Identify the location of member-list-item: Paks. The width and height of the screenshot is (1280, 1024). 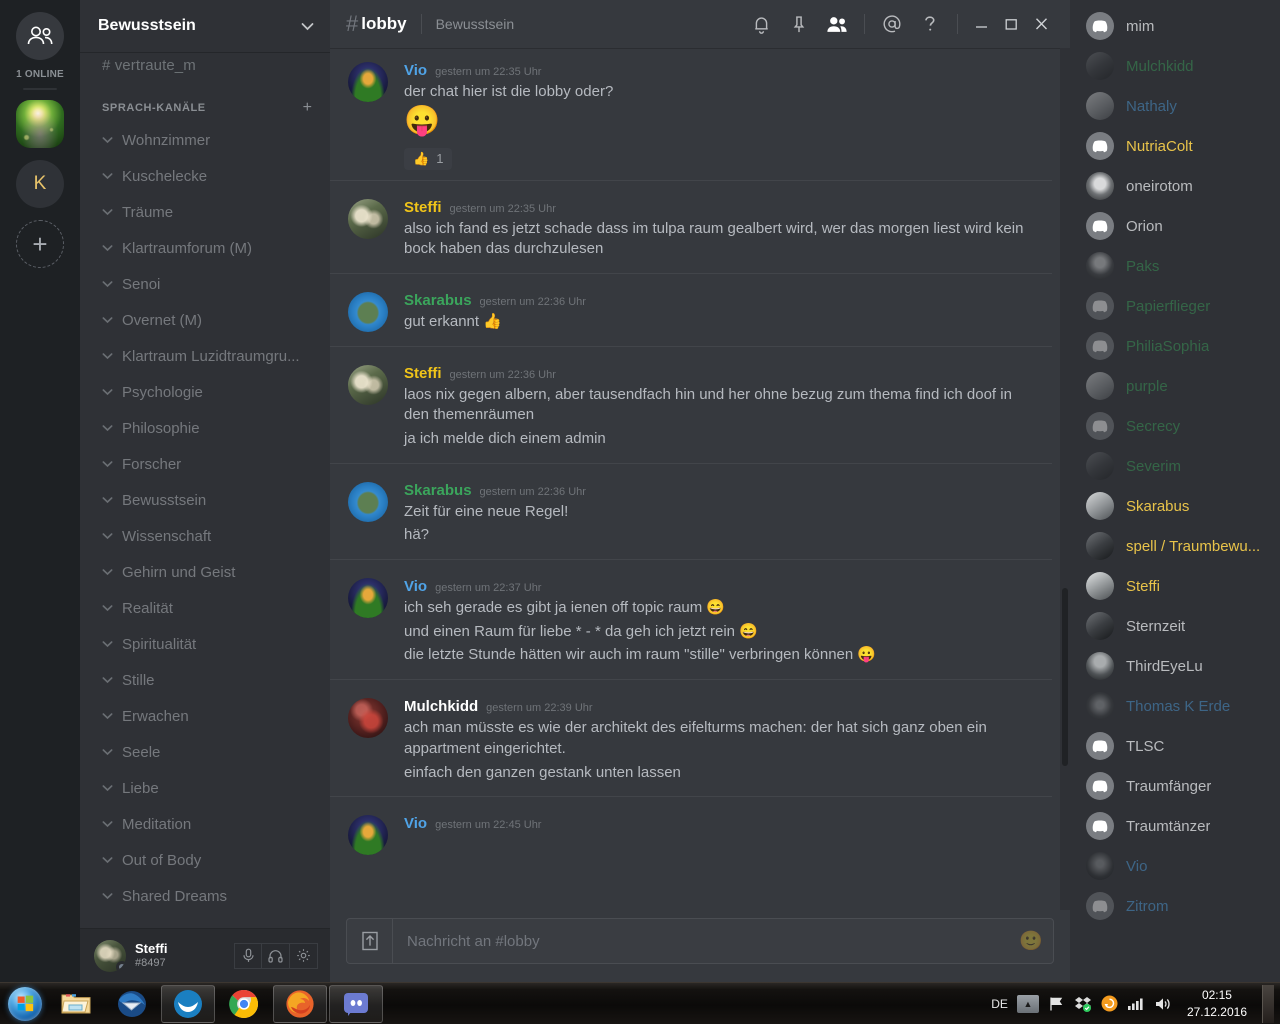
(1175, 266).